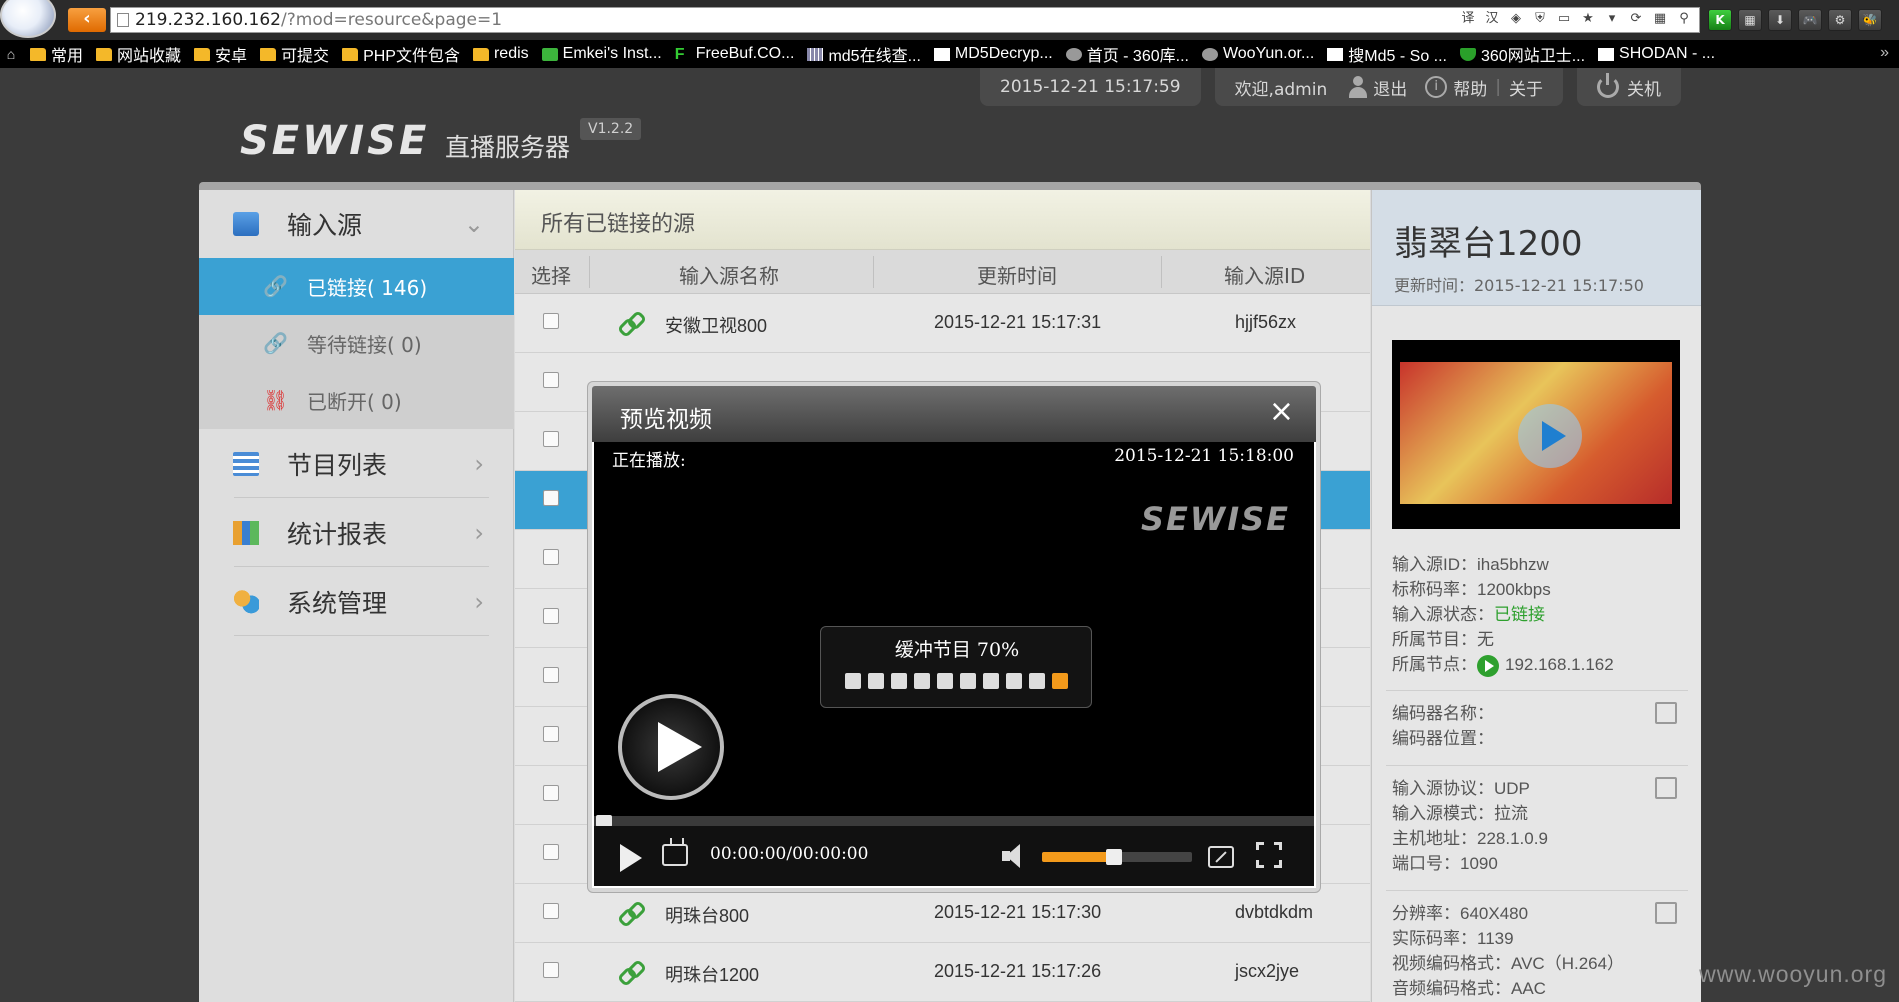 This screenshot has width=1899, height=1002. What do you see at coordinates (1468, 19) in the screenshot?
I see `translate-icon: 译` at bounding box center [1468, 19].